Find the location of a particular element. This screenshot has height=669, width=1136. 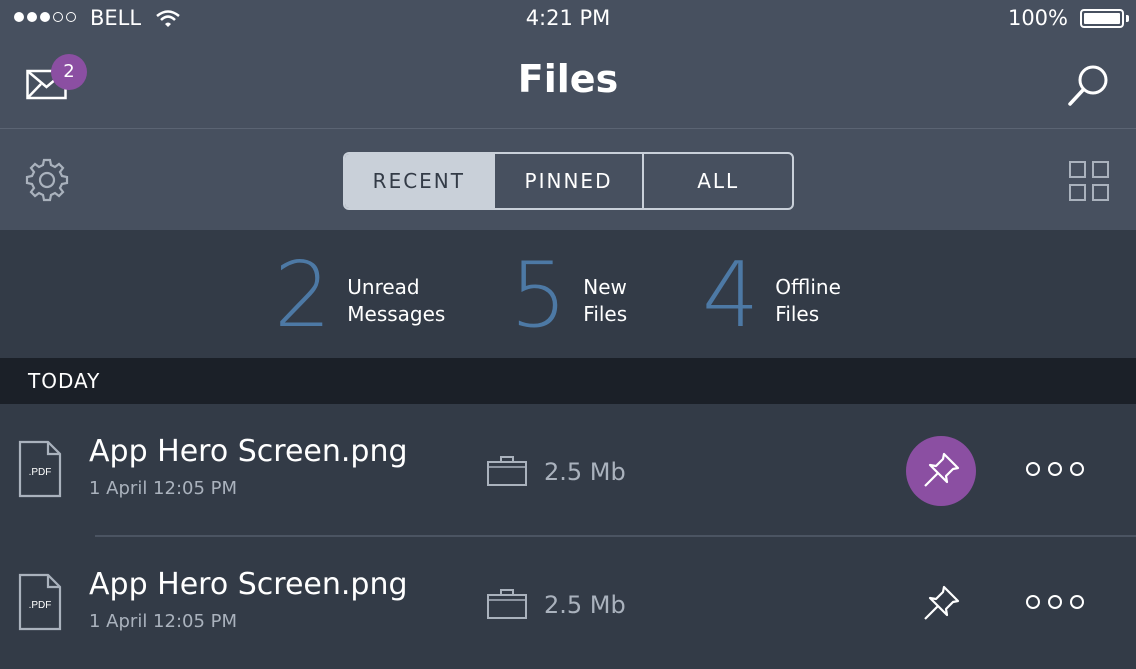

stat-value: 4 is located at coordinates (731, 295).